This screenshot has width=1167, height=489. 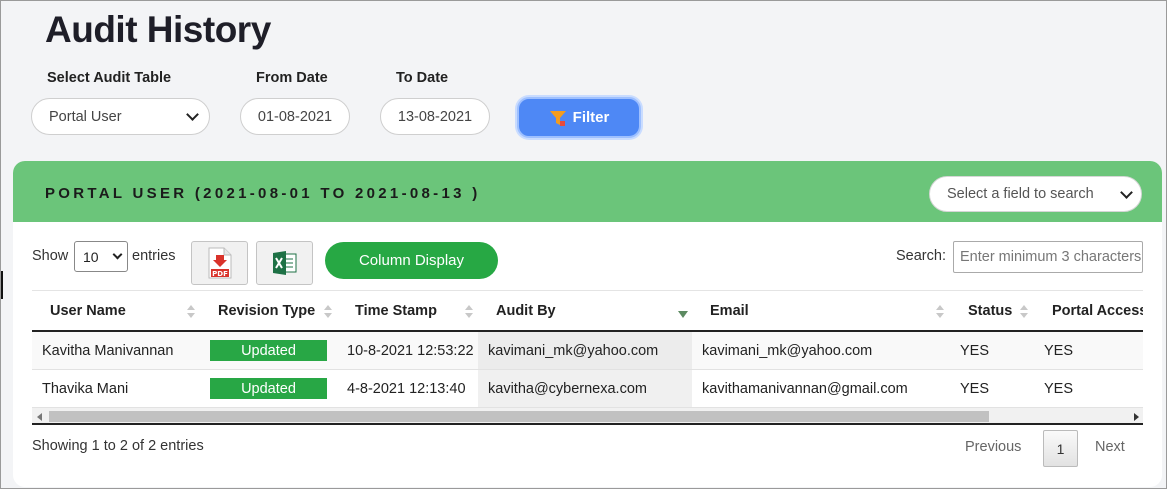 I want to click on audit-table-label: Select Audit Table, so click(x=109, y=78).